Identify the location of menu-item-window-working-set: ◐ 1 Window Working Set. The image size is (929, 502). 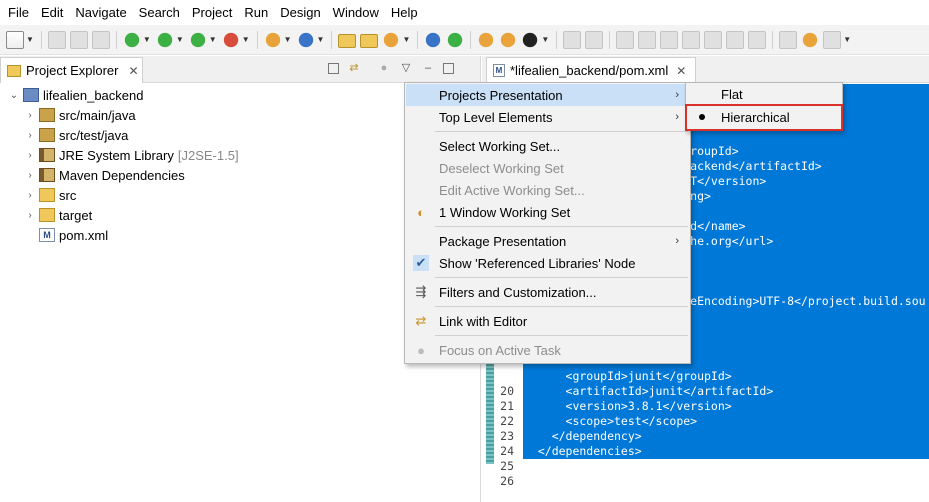
(547, 212).